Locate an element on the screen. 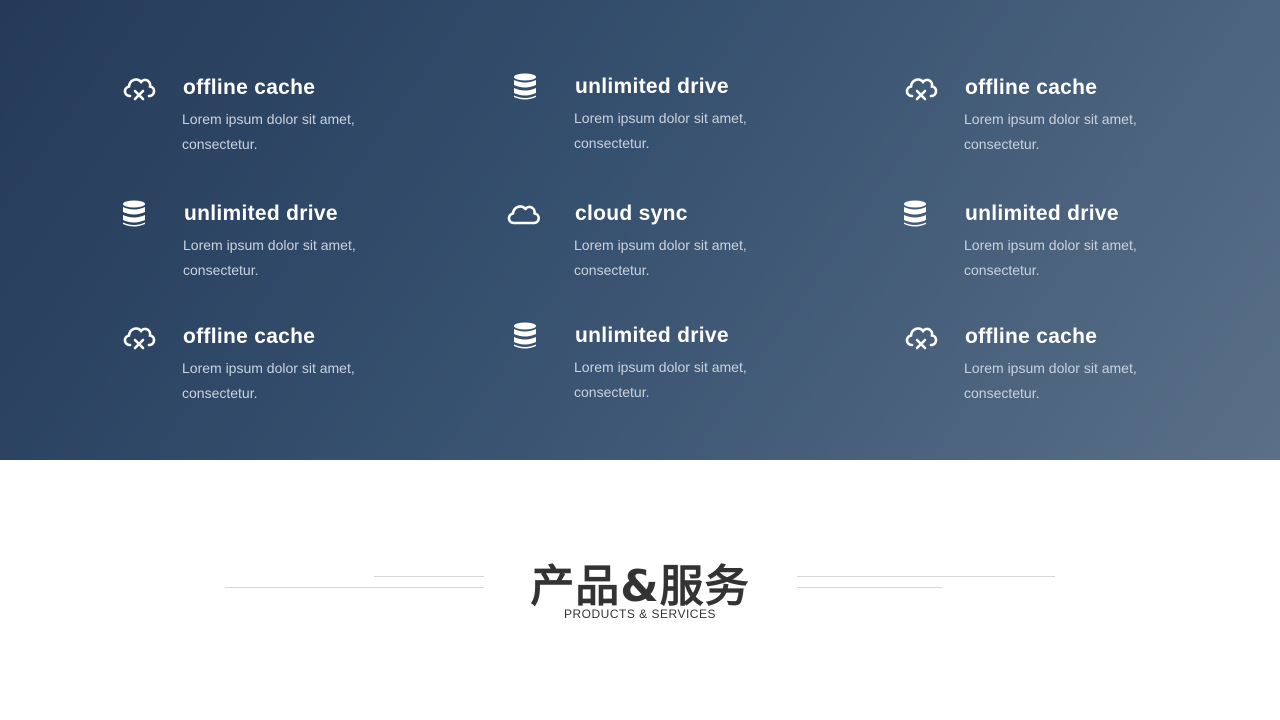 This screenshot has height=720, width=1280. feature-title: cloud sync is located at coordinates (631, 213).